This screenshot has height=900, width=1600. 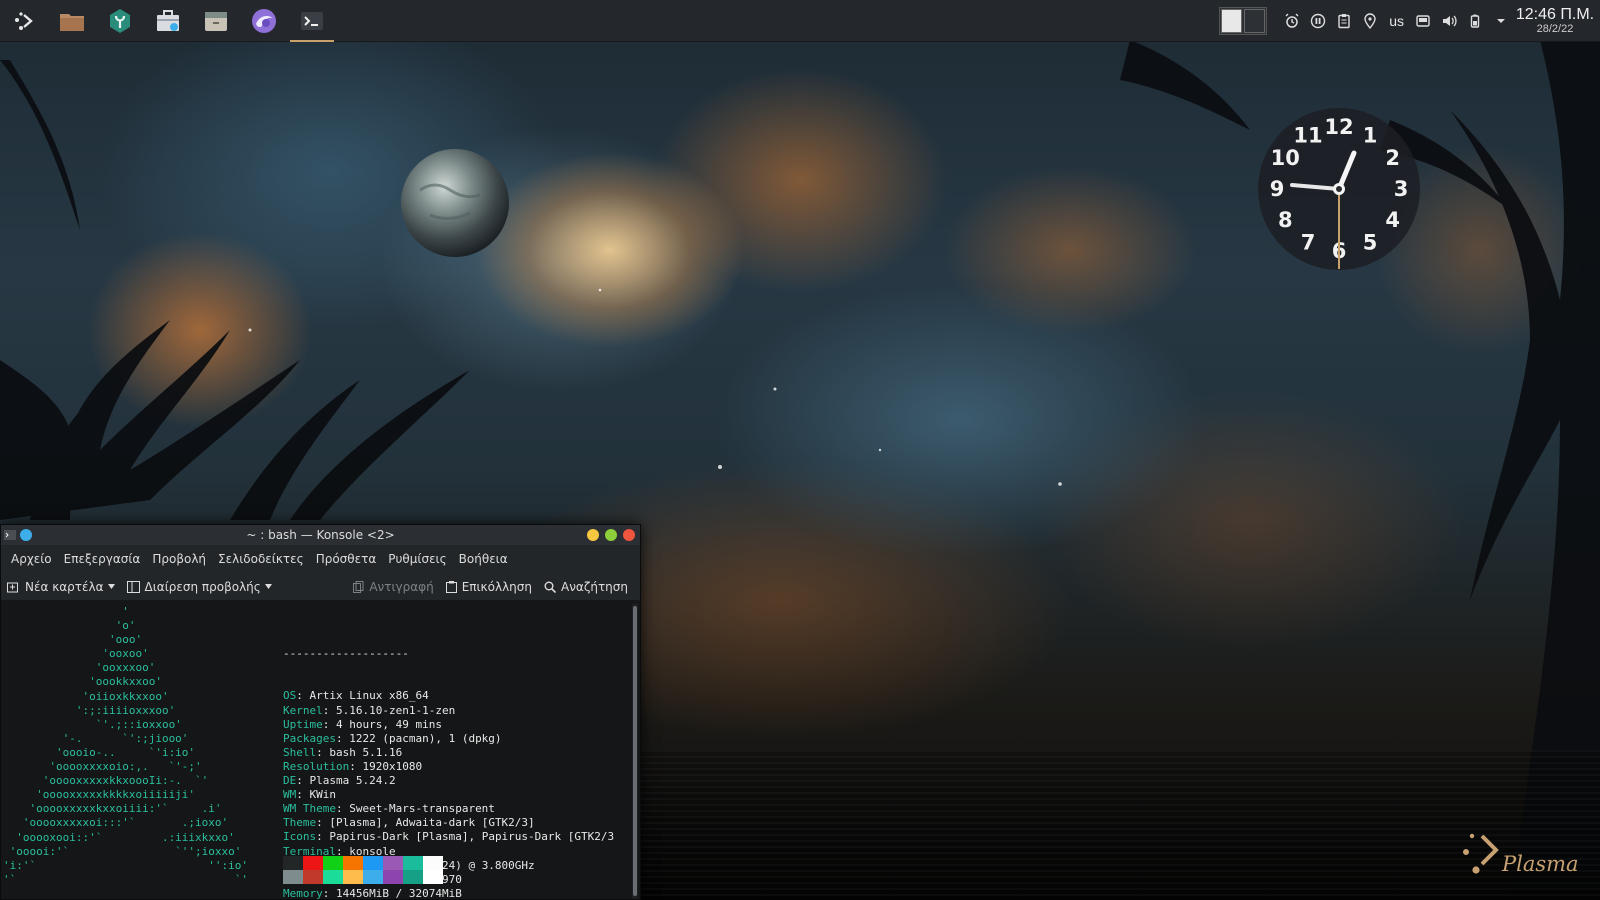 What do you see at coordinates (66, 611) in the screenshot?
I see `logo-line: '` at bounding box center [66, 611].